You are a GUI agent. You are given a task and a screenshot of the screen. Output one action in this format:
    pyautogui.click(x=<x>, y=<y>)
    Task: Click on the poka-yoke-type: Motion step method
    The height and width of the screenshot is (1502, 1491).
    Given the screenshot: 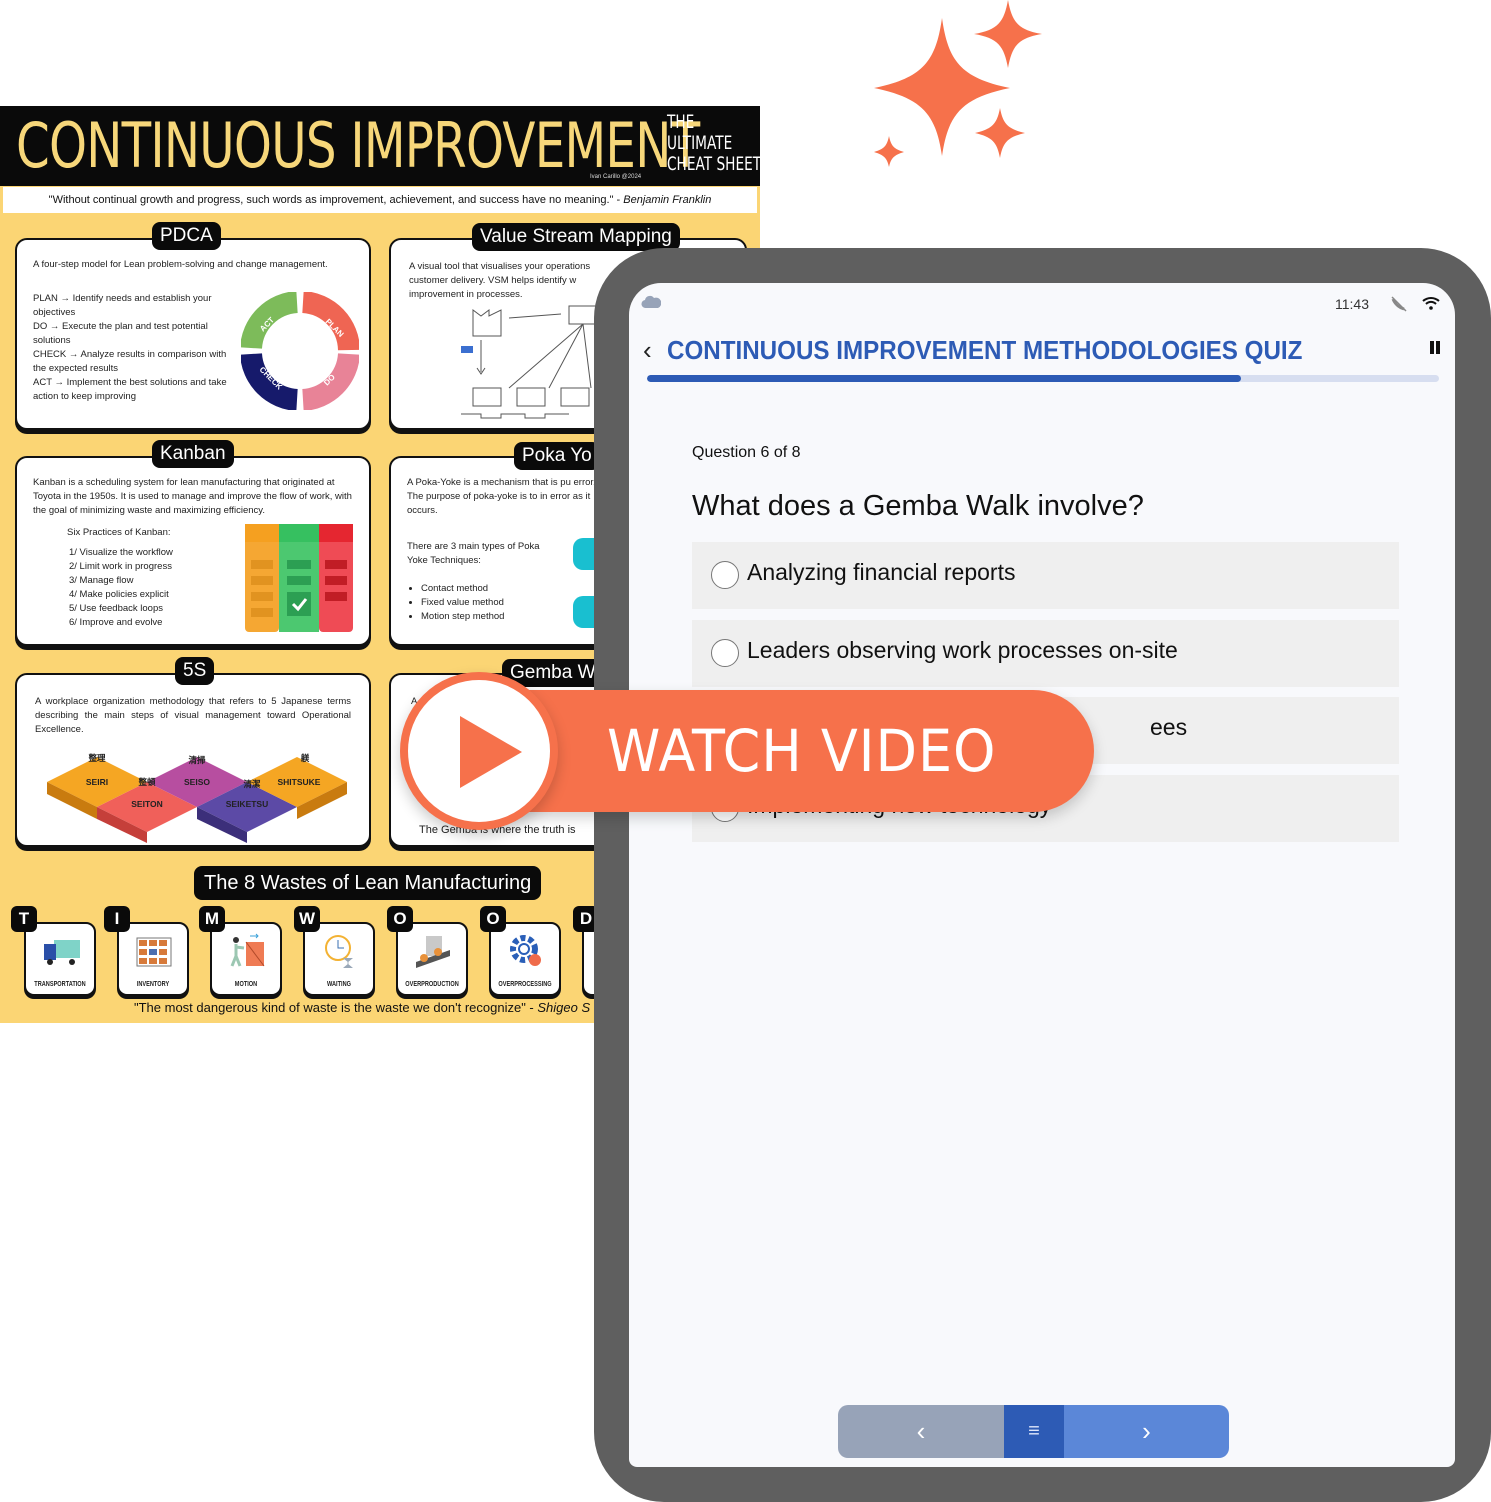 What is the action you would take?
    pyautogui.click(x=462, y=617)
    